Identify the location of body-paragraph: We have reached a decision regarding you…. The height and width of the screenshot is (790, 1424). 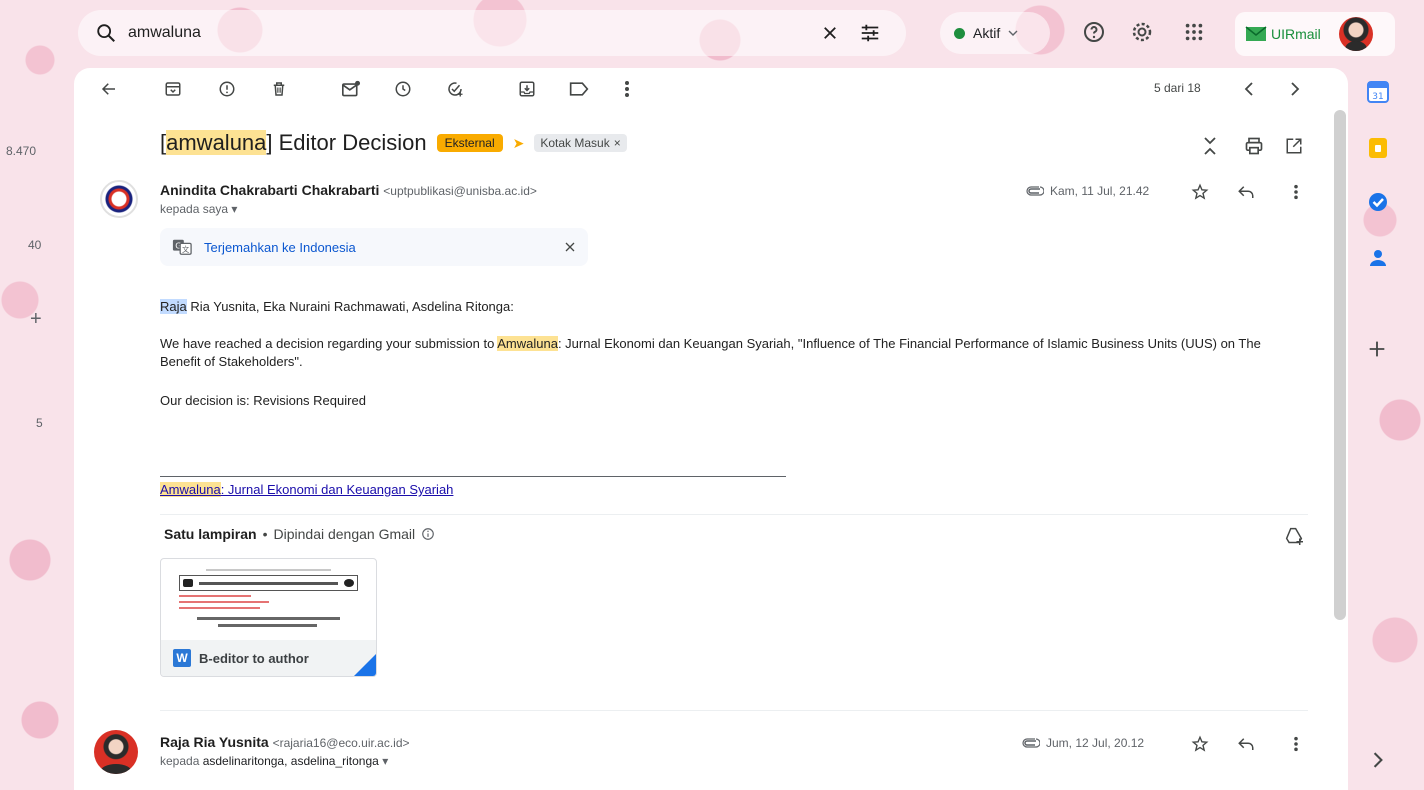
(710, 352).